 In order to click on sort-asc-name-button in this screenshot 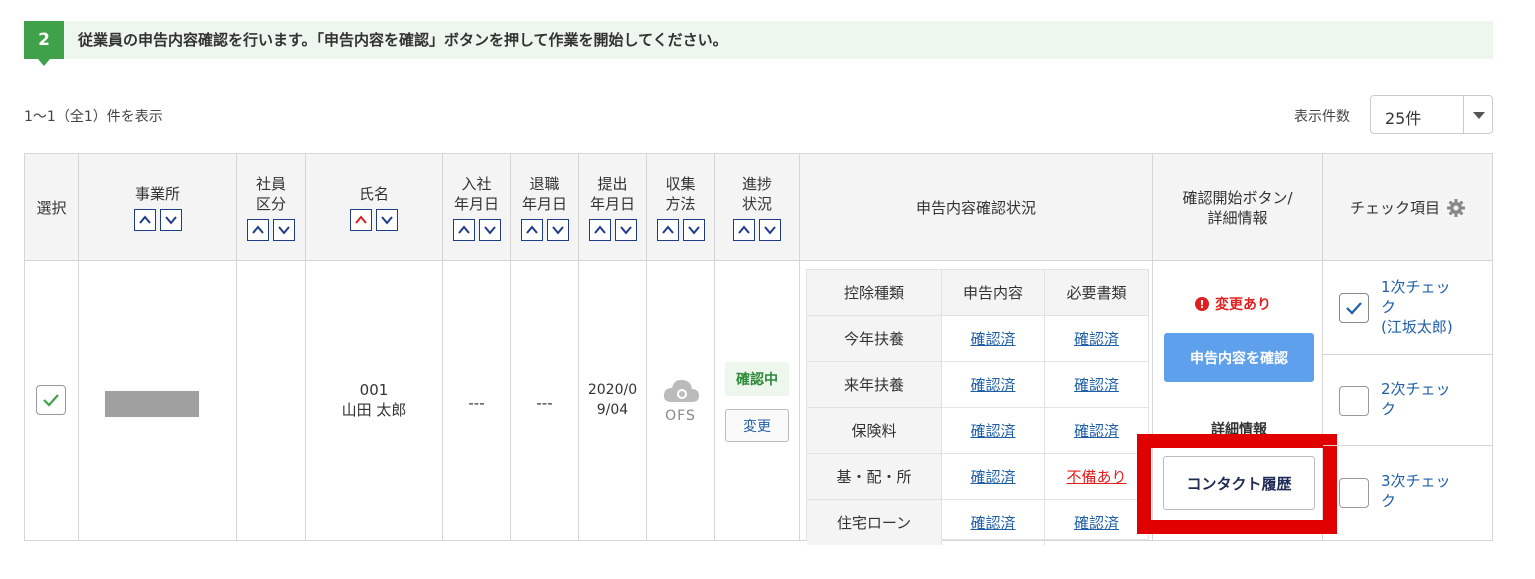, I will do `click(361, 220)`.